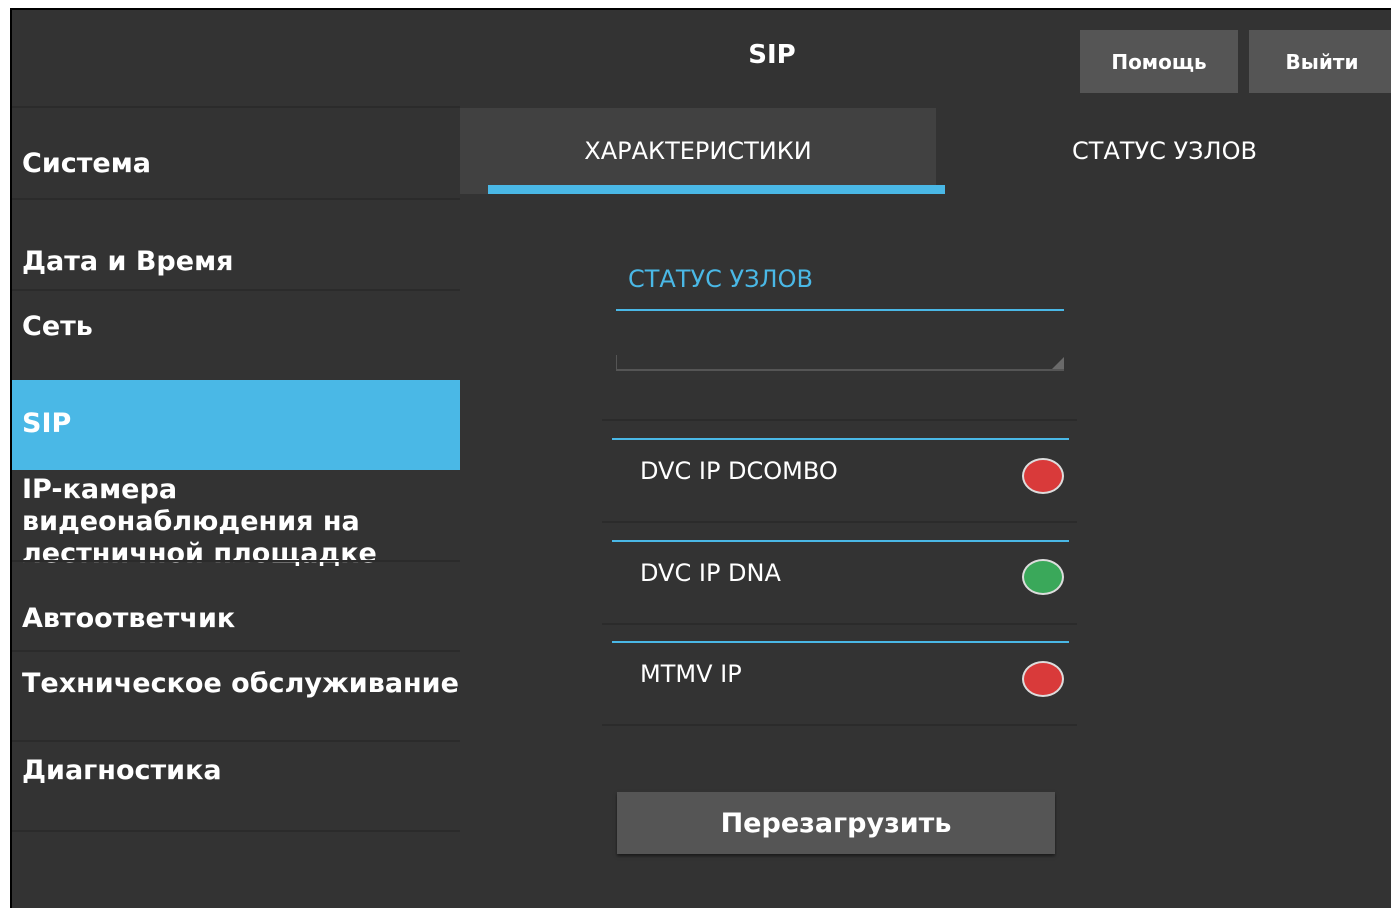  What do you see at coordinates (710, 573) in the screenshot?
I see `node-name: DVC IP DNA` at bounding box center [710, 573].